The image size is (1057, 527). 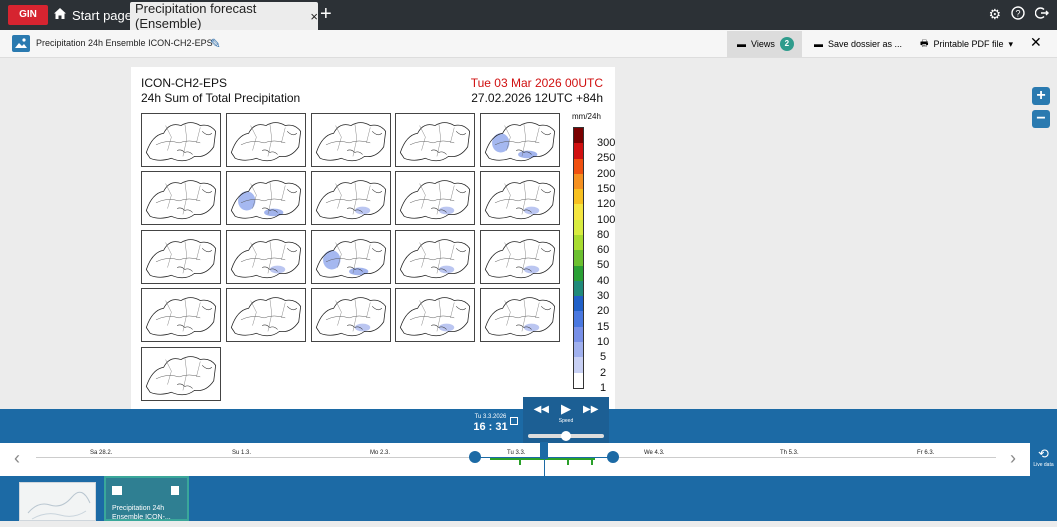 I want to click on image-icon, so click(x=117, y=490).